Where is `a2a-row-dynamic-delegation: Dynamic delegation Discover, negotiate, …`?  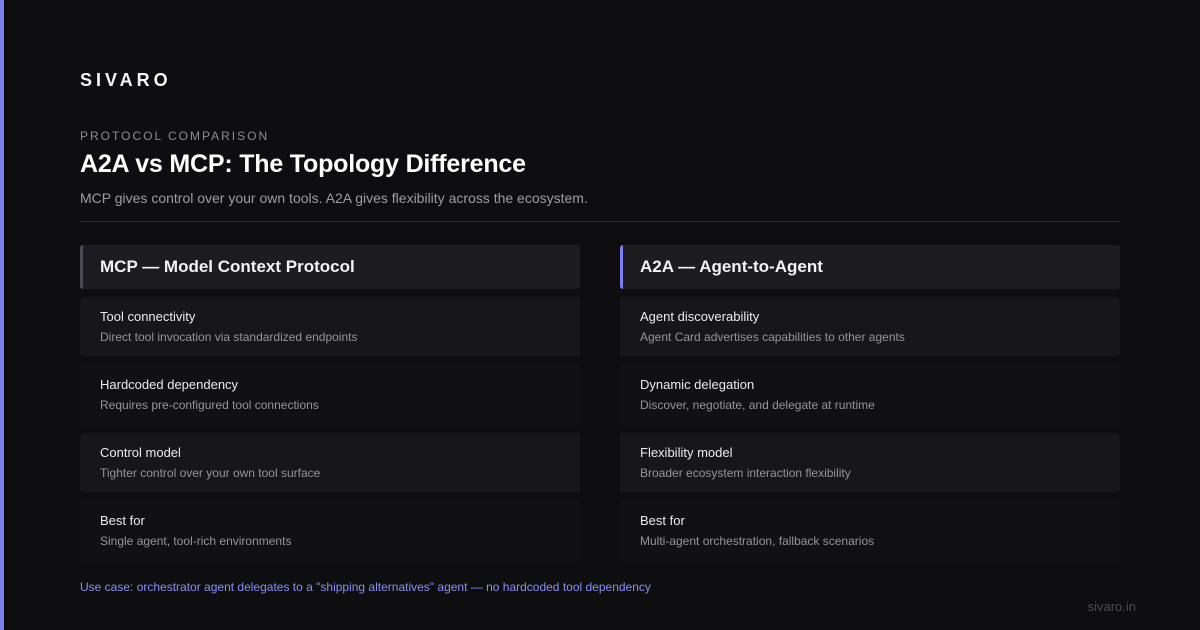 a2a-row-dynamic-delegation: Dynamic delegation Discover, negotiate, … is located at coordinates (870, 395).